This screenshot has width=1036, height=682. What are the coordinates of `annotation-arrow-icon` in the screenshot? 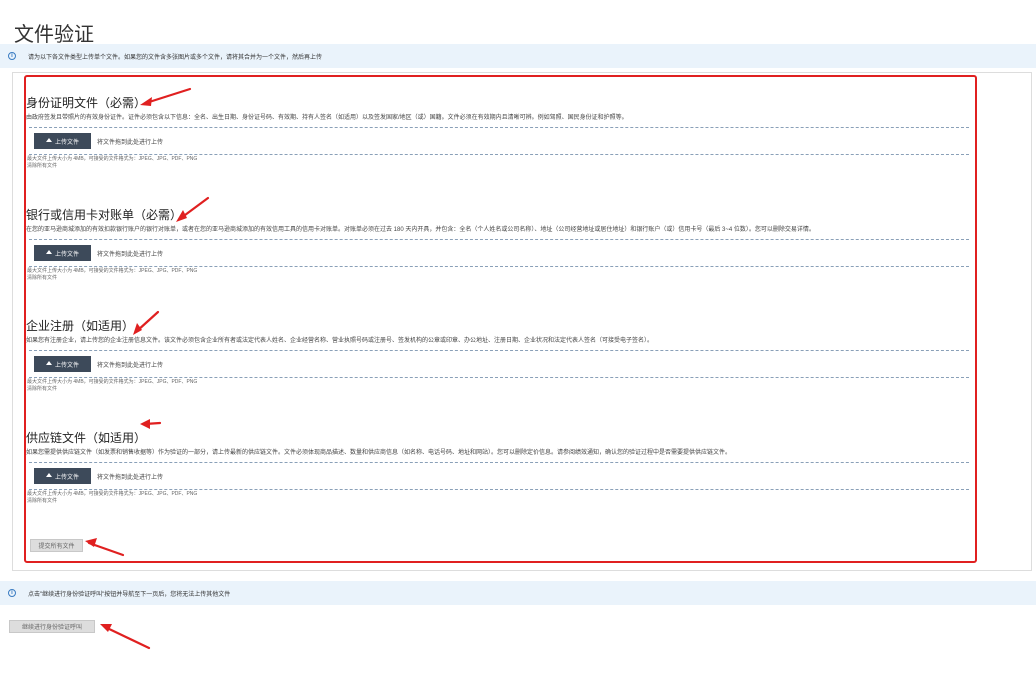 It's located at (127, 637).